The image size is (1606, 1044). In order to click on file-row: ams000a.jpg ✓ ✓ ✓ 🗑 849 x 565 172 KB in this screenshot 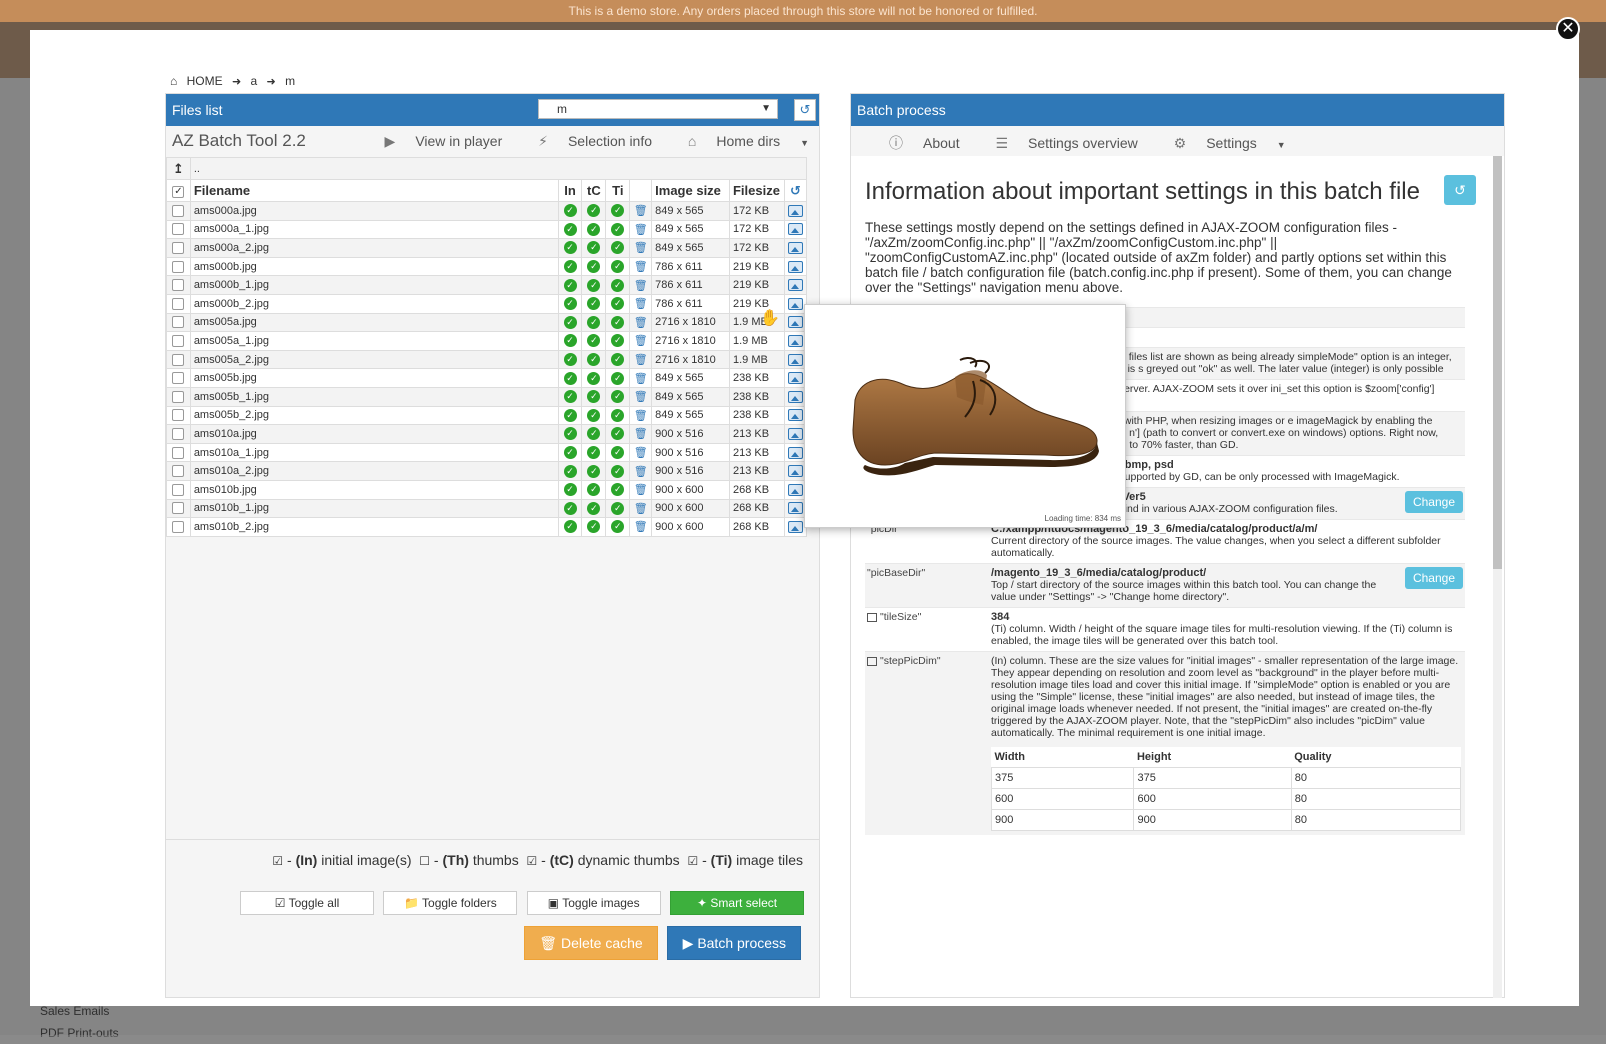, I will do `click(487, 211)`.